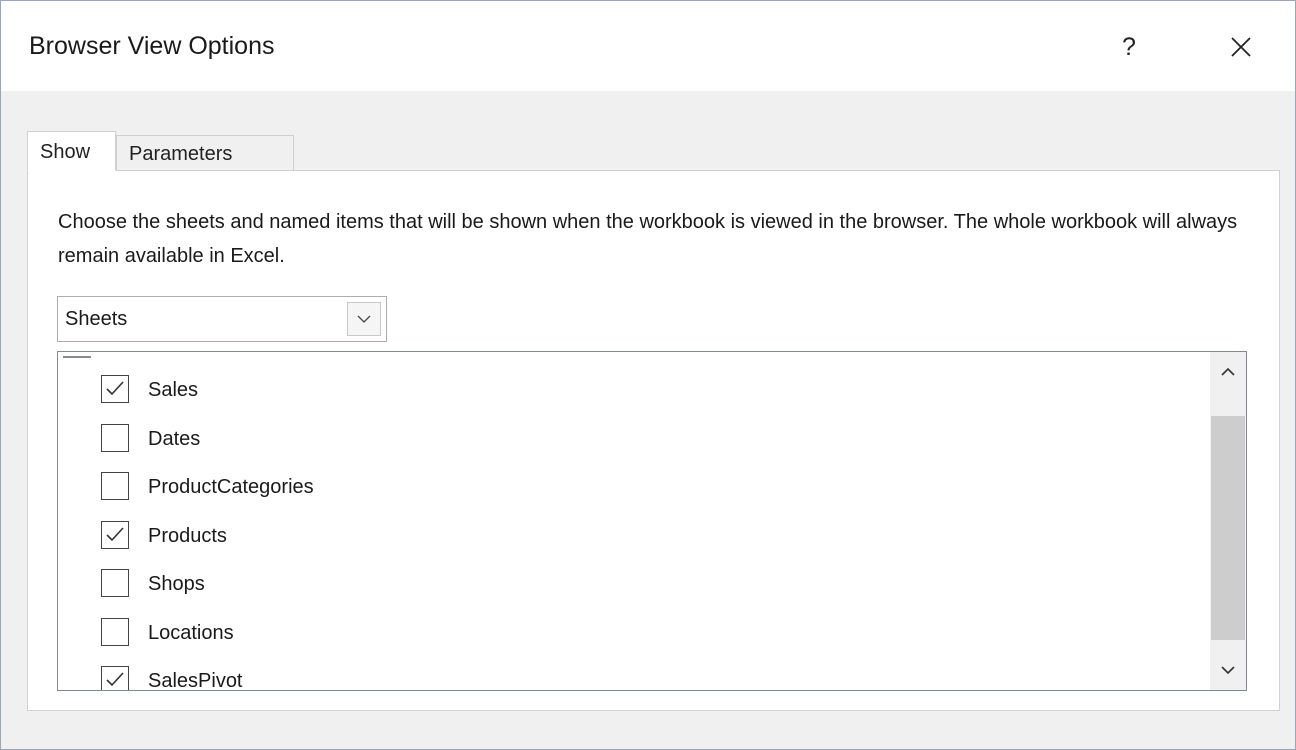 This screenshot has height=750, width=1296. I want to click on scroll-down-button, so click(1228, 670).